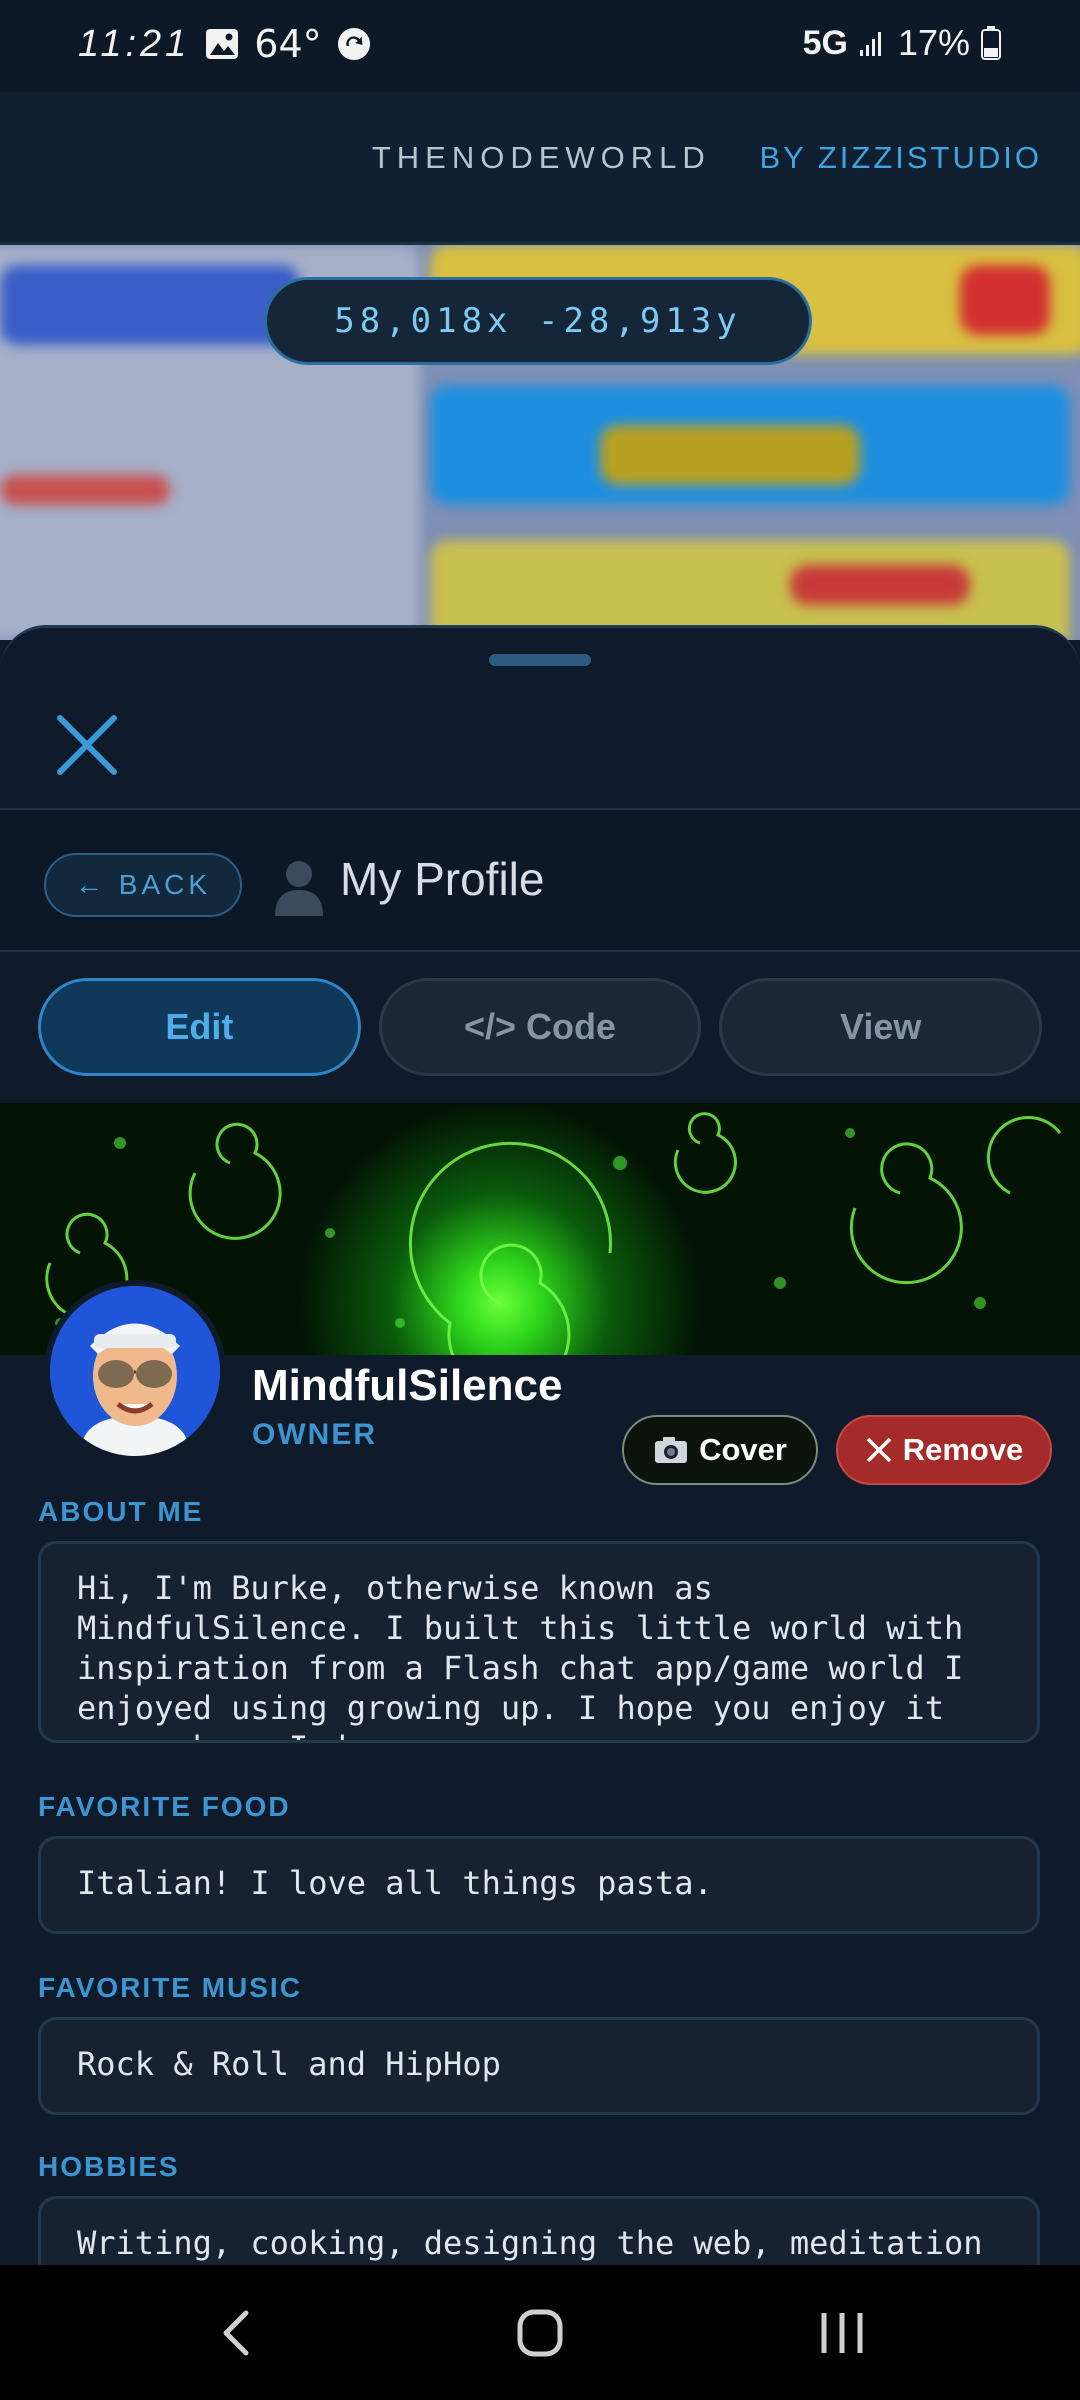 The image size is (1080, 2400). I want to click on camera-icon, so click(671, 1450).